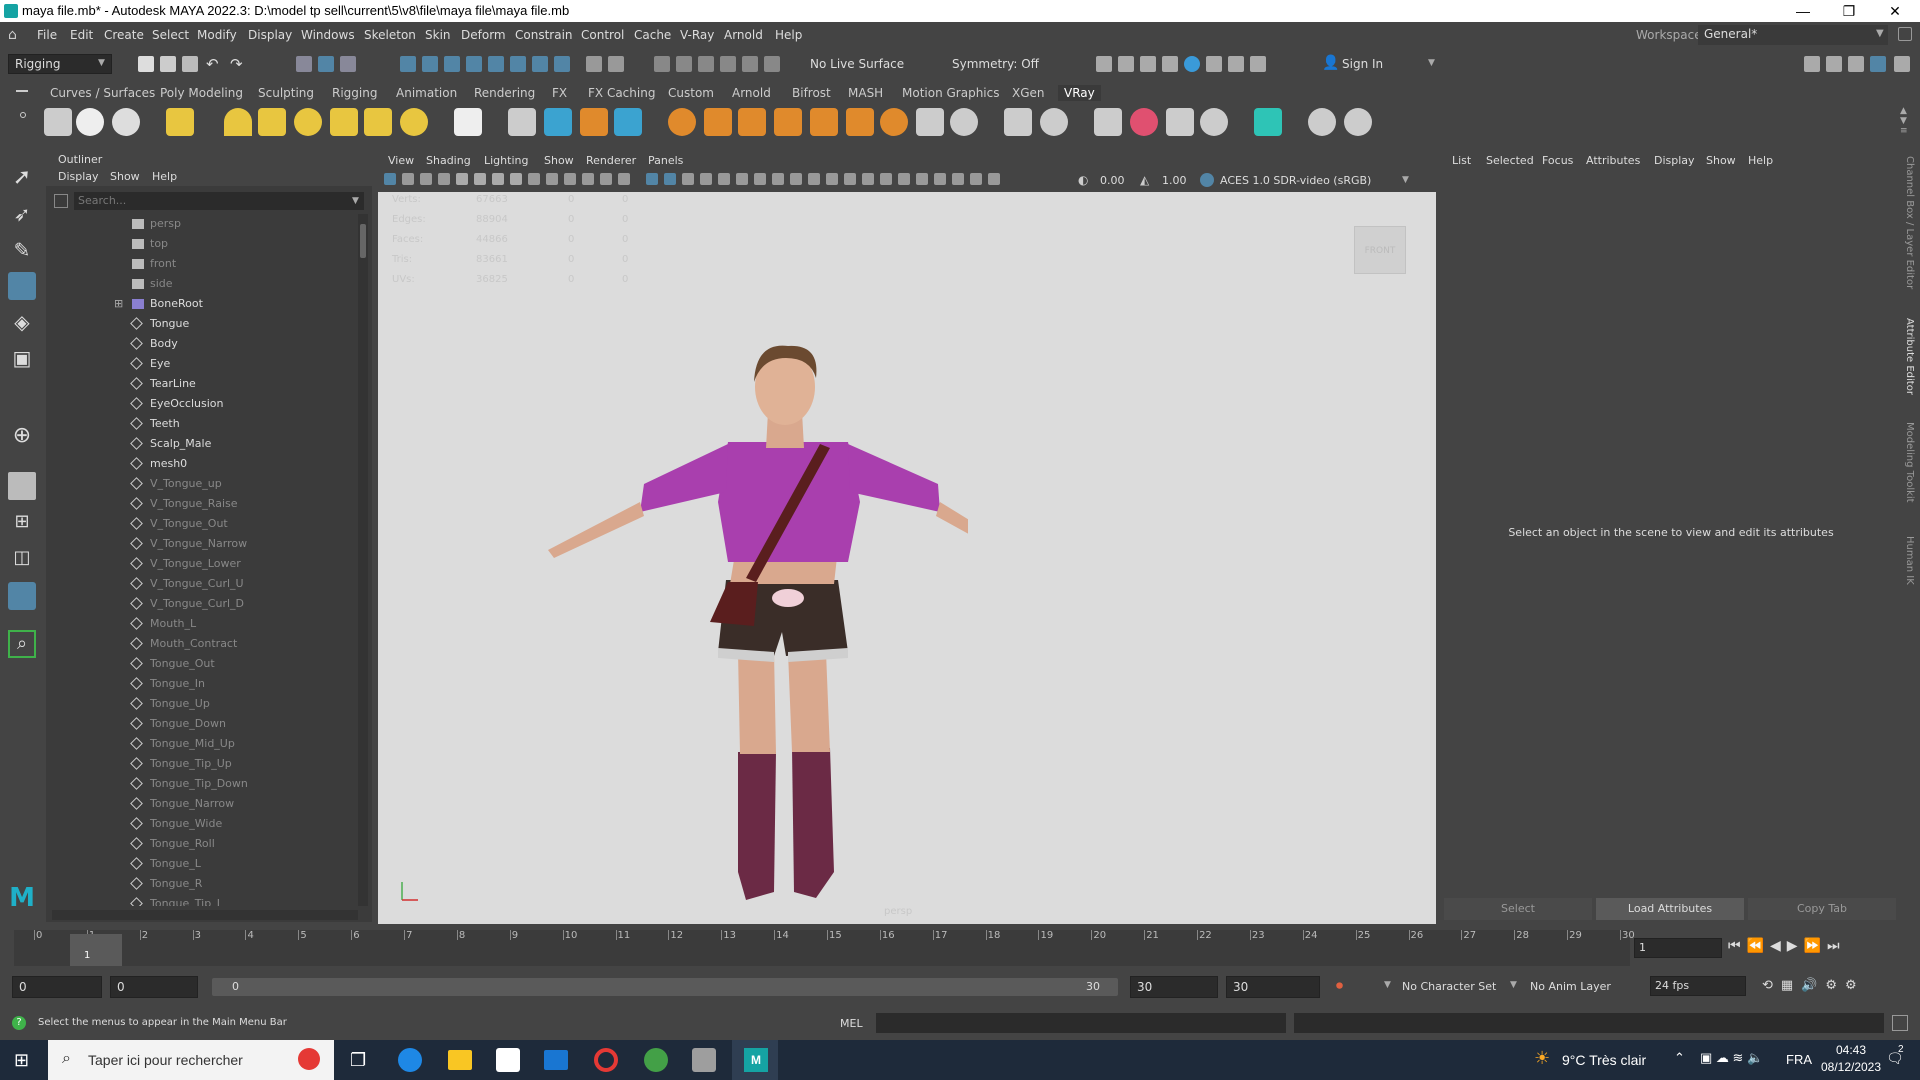 This screenshot has width=1920, height=1080. I want to click on vray-scene-icon, so click(558, 122).